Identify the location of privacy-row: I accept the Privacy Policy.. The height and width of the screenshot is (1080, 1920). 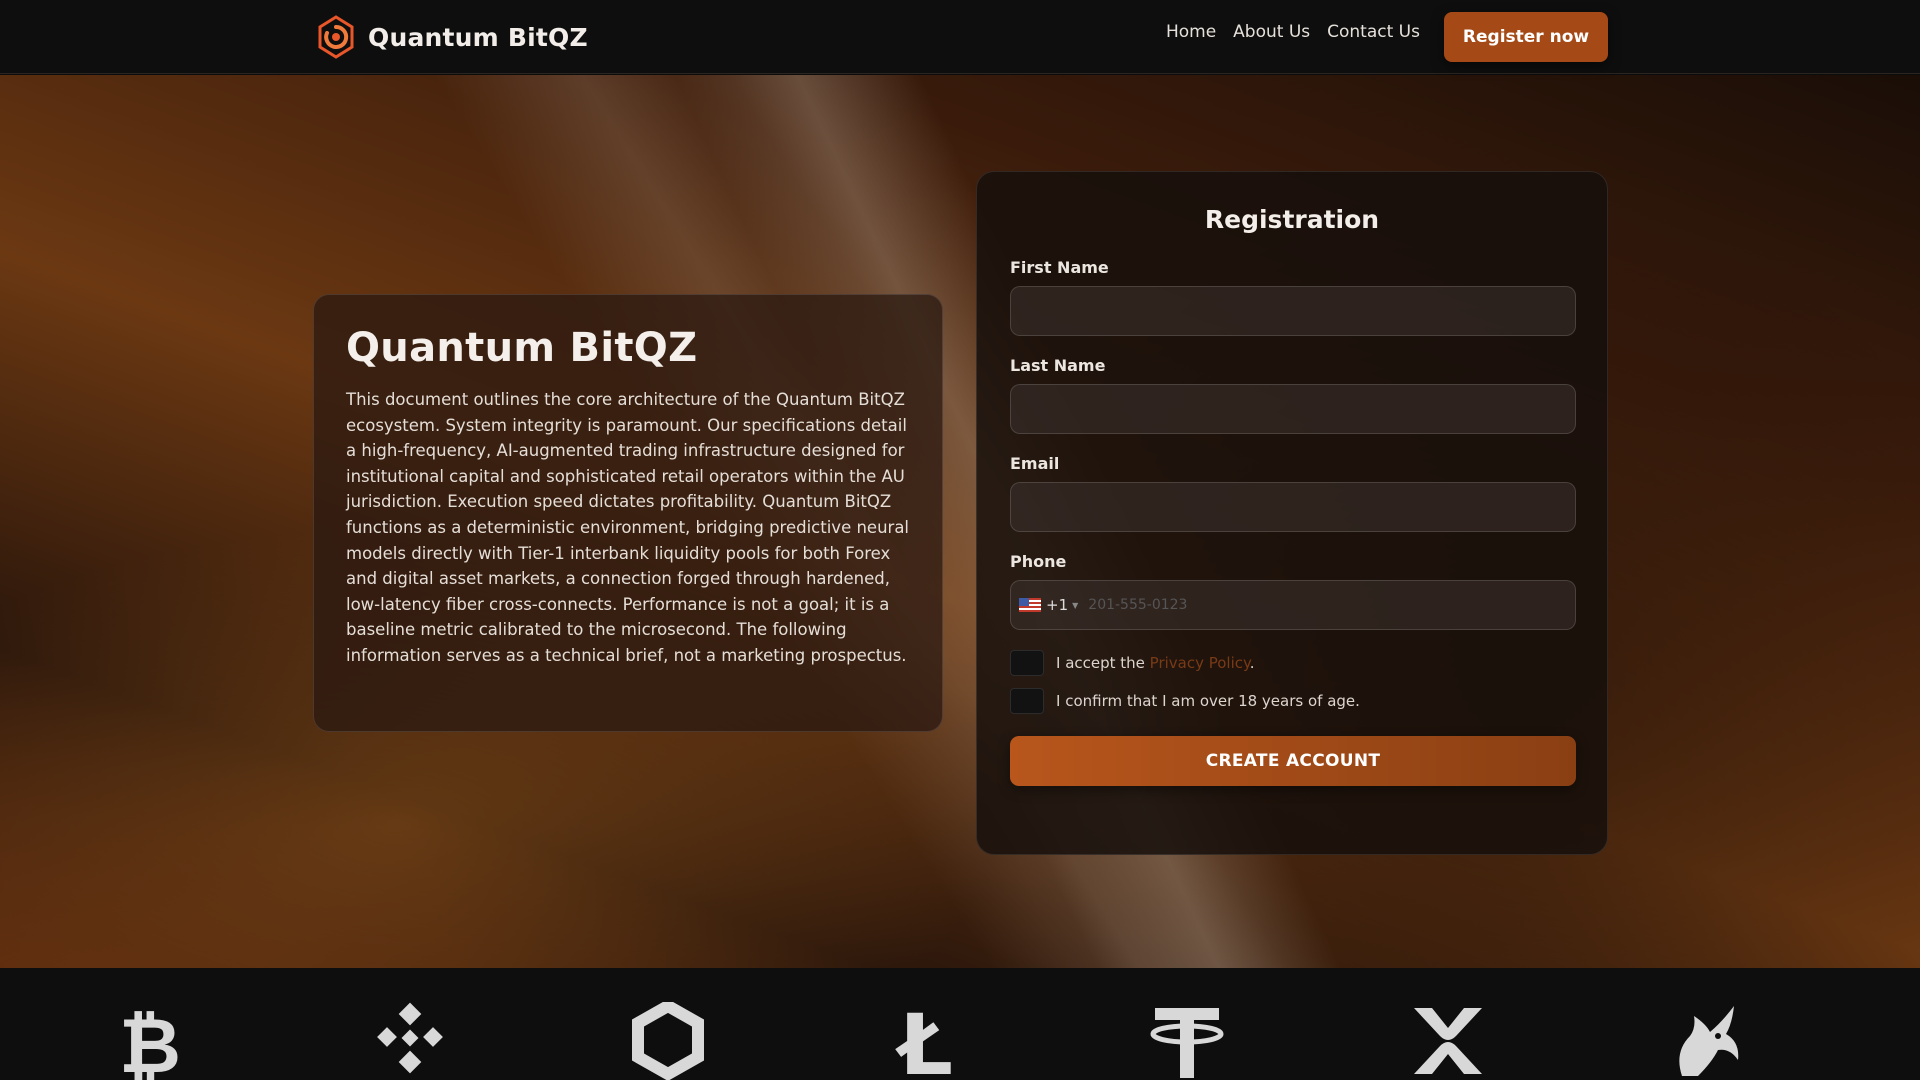
(1292, 663).